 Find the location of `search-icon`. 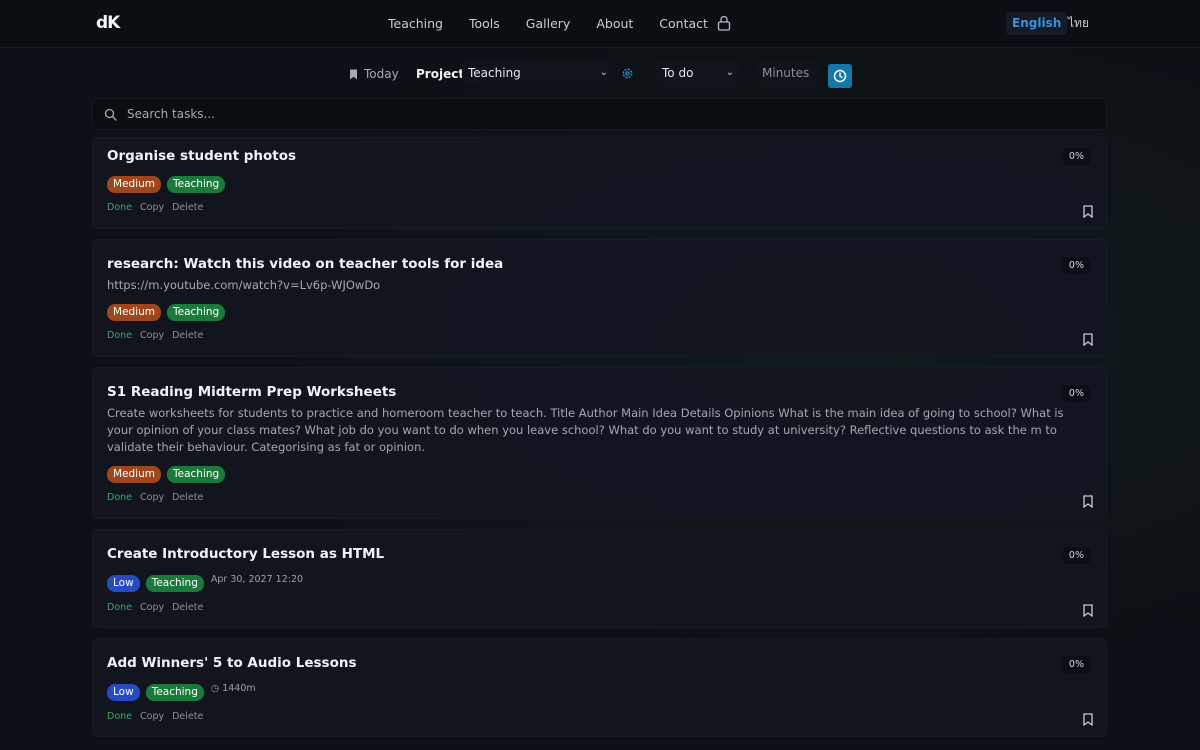

search-icon is located at coordinates (110, 114).